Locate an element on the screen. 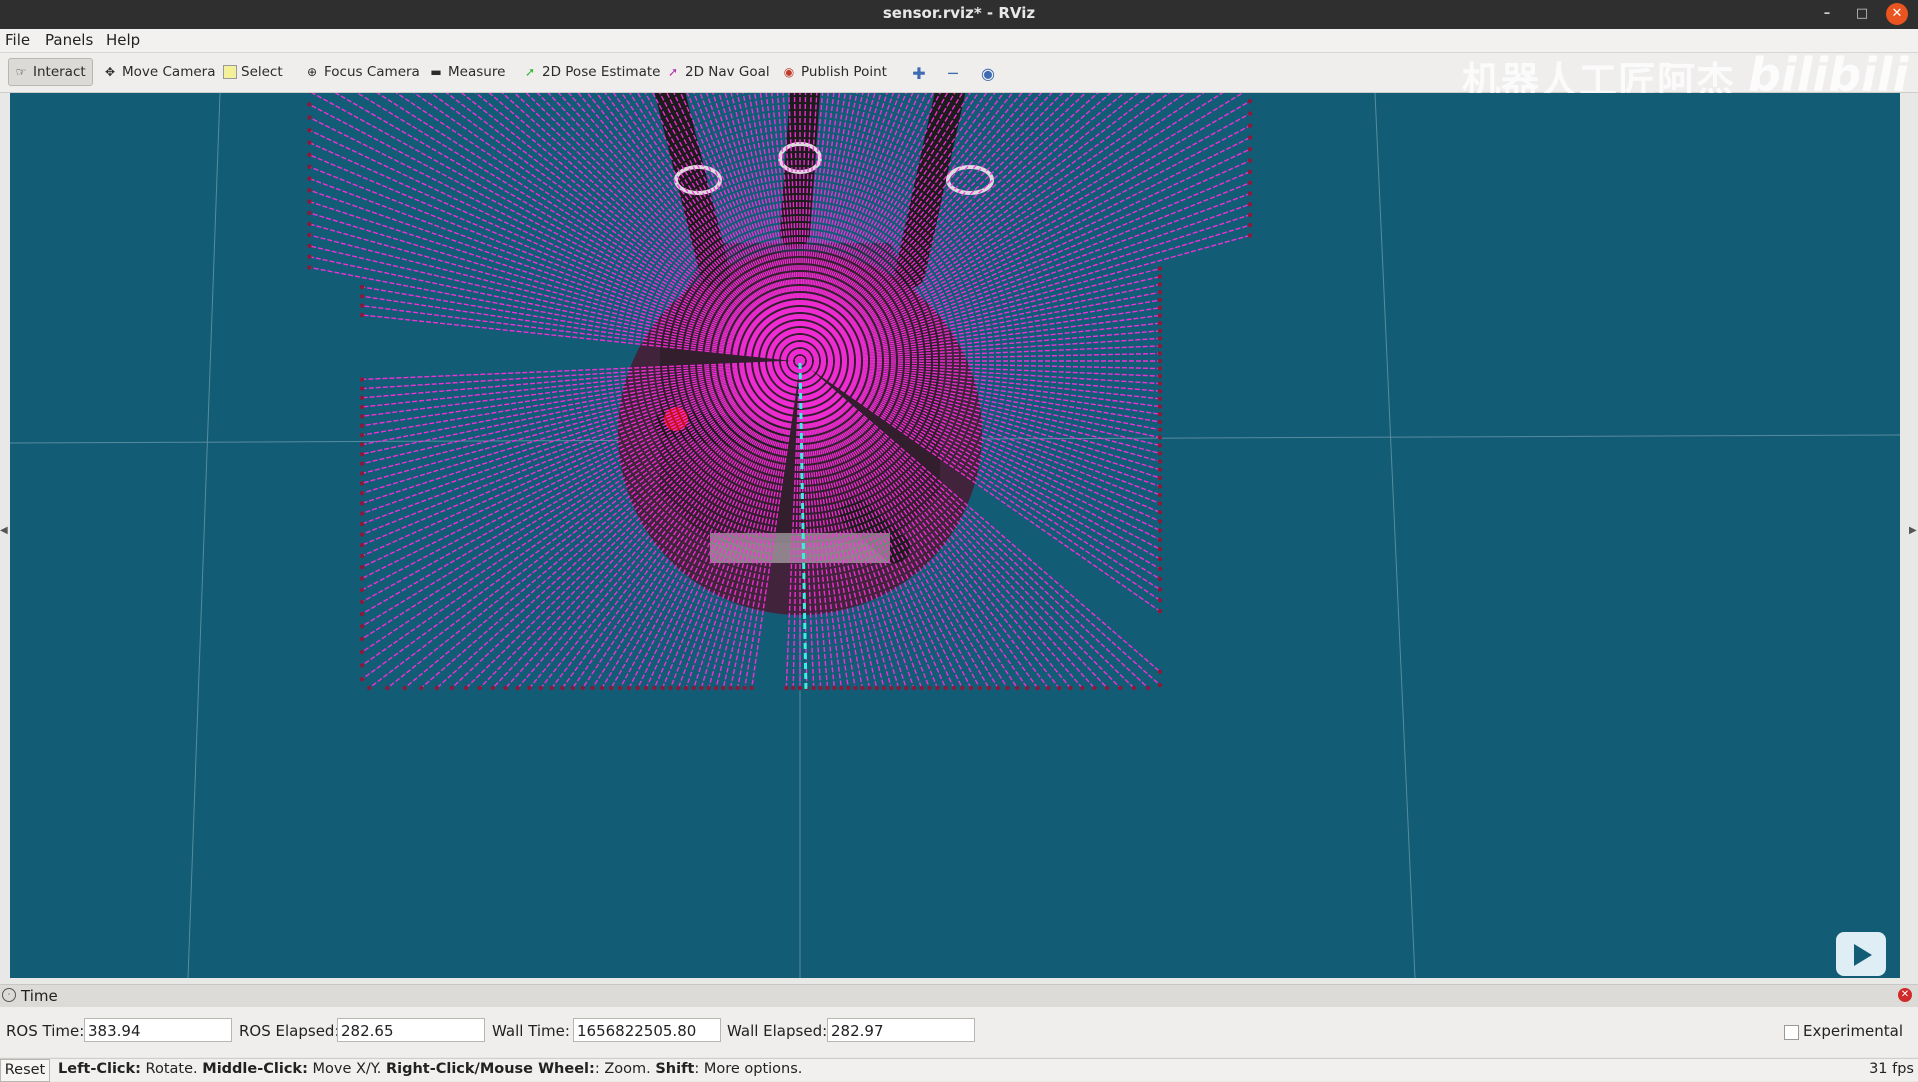 The image size is (1918, 1082). eye-icon: ◉ is located at coordinates (988, 74).